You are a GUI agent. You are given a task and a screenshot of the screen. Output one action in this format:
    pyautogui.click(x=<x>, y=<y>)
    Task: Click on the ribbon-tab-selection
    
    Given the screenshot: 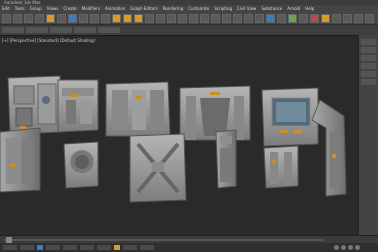 What is the action you would take?
    pyautogui.click(x=61, y=30)
    